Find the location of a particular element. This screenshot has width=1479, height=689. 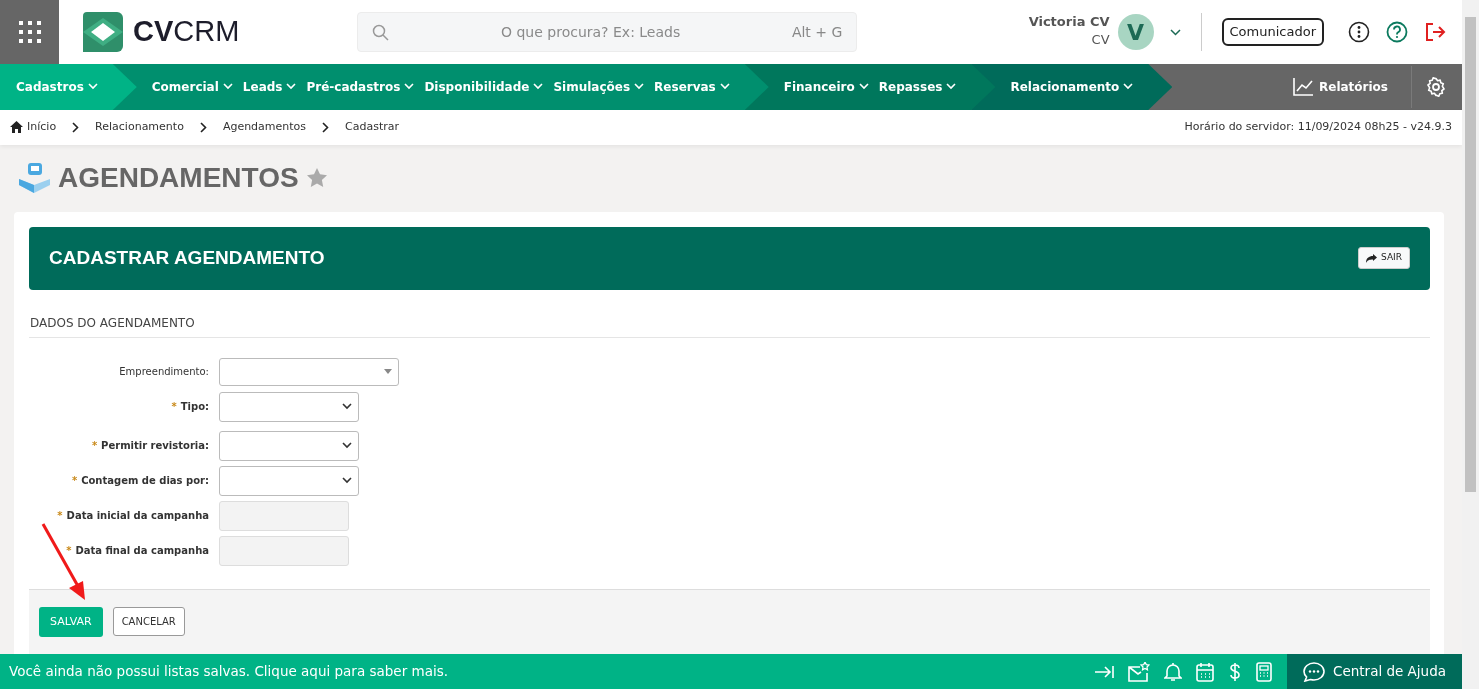

field-label: * Data final da campanha is located at coordinates (137, 551).